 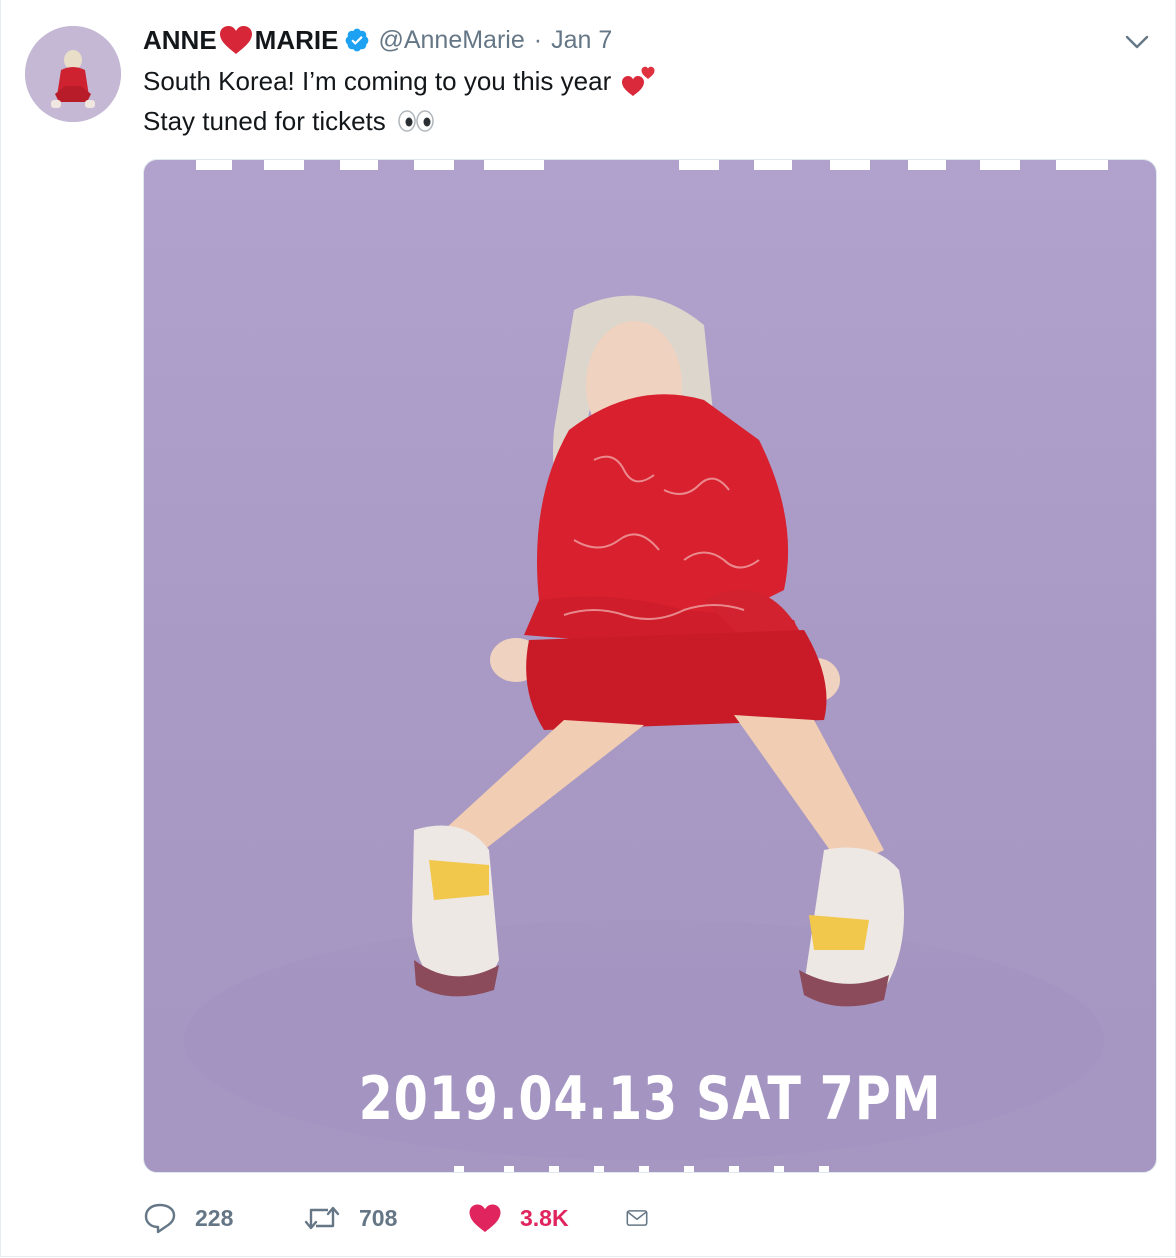 What do you see at coordinates (485, 1218) in the screenshot?
I see `heart-icon` at bounding box center [485, 1218].